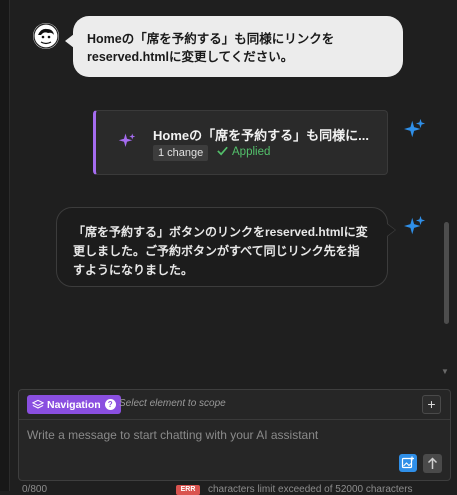 This screenshot has height=495, width=457. Describe the element at coordinates (188, 490) in the screenshot. I see `error-badge: ERR` at that location.